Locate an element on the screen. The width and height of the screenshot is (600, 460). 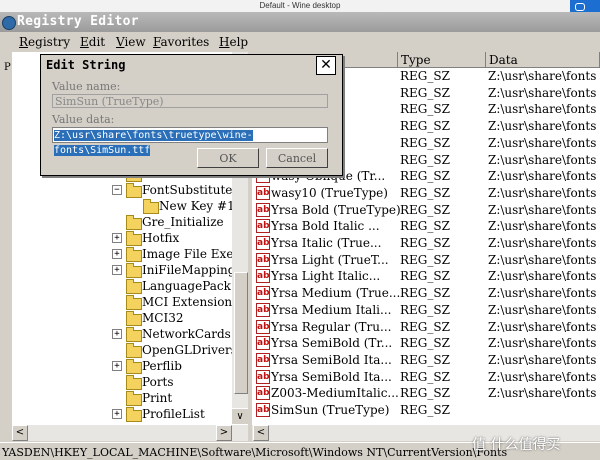
value-name-cell: Yrsa Bold (TrueType) is located at coordinates (336, 209).